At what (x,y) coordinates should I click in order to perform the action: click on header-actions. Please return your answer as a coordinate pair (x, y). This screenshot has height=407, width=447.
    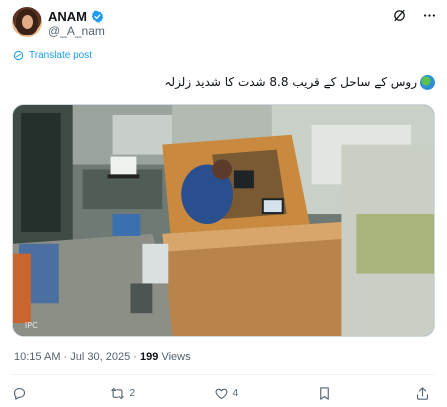
    Looking at the image, I should click on (414, 15).